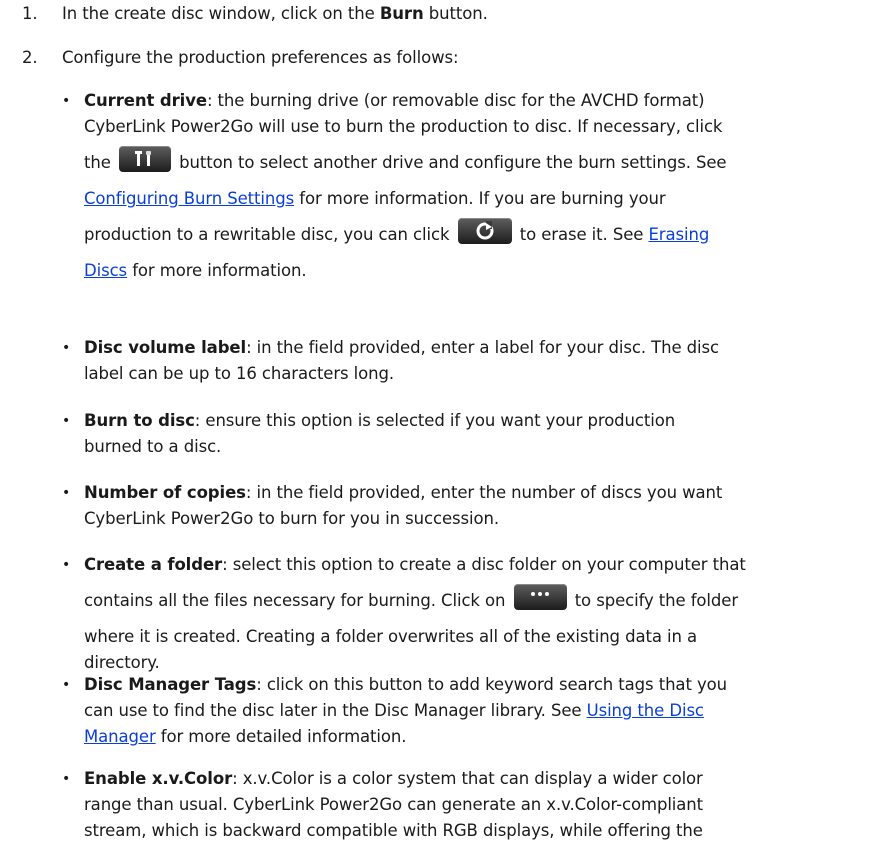  Describe the element at coordinates (581, 234) in the screenshot. I see `desc-text: to erase it. See` at that location.